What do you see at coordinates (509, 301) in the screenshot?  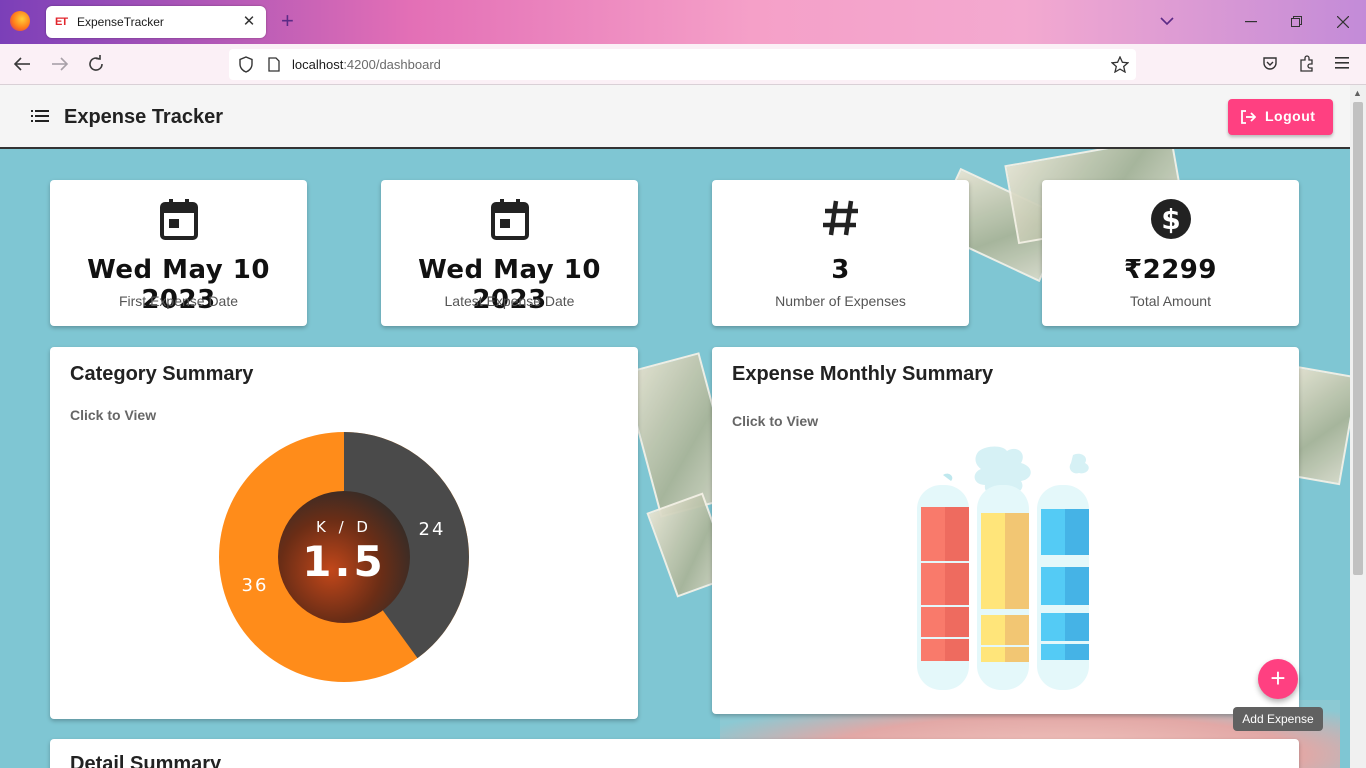 I see `stat-label: Latest Expense Date` at bounding box center [509, 301].